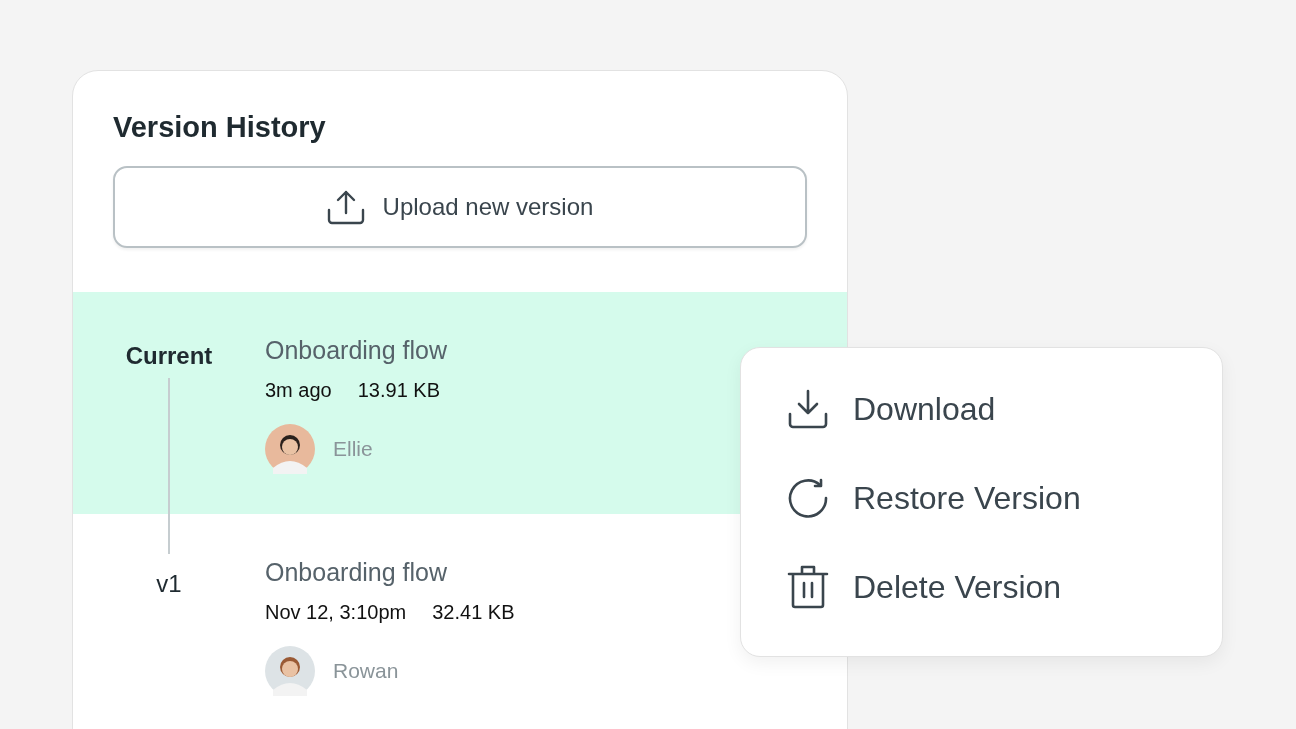 Image resolution: width=1296 pixels, height=729 pixels. Describe the element at coordinates (169, 356) in the screenshot. I see `version-label: Current` at that location.